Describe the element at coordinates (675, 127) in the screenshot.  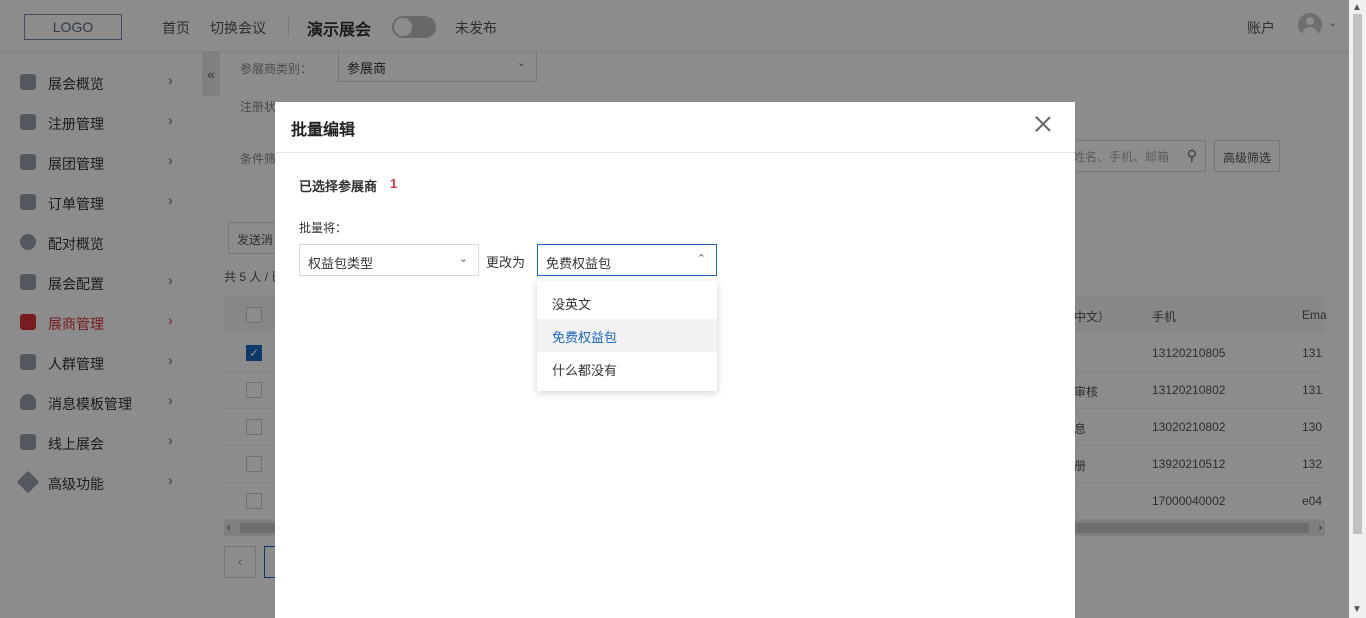
I see `modal-header: 批量编辑` at that location.